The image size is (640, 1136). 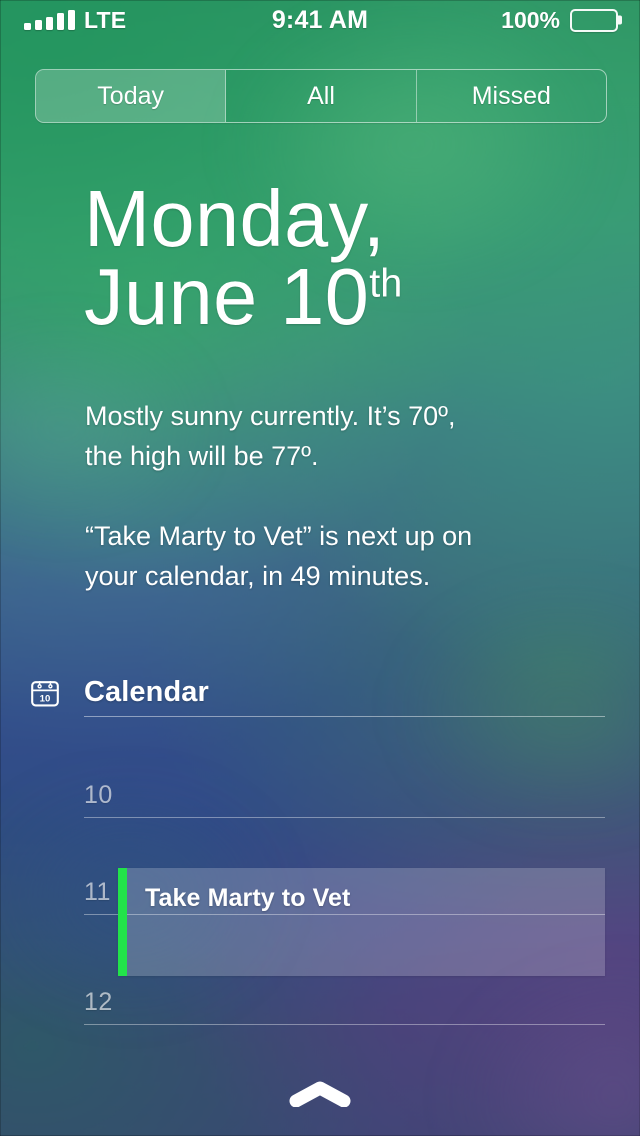 I want to click on notification-tabs: Today All Missed, so click(x=321, y=96).